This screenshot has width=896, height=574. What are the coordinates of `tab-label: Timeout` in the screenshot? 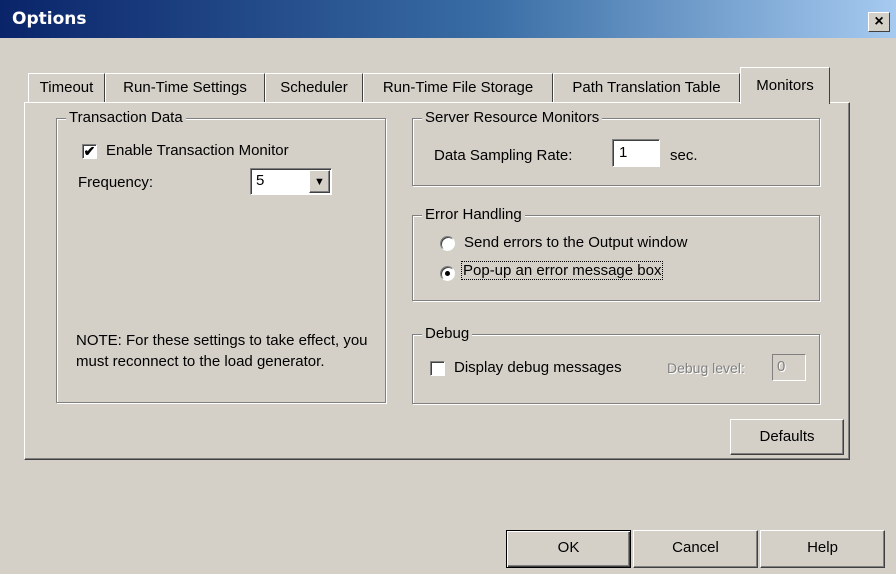 It's located at (66, 87).